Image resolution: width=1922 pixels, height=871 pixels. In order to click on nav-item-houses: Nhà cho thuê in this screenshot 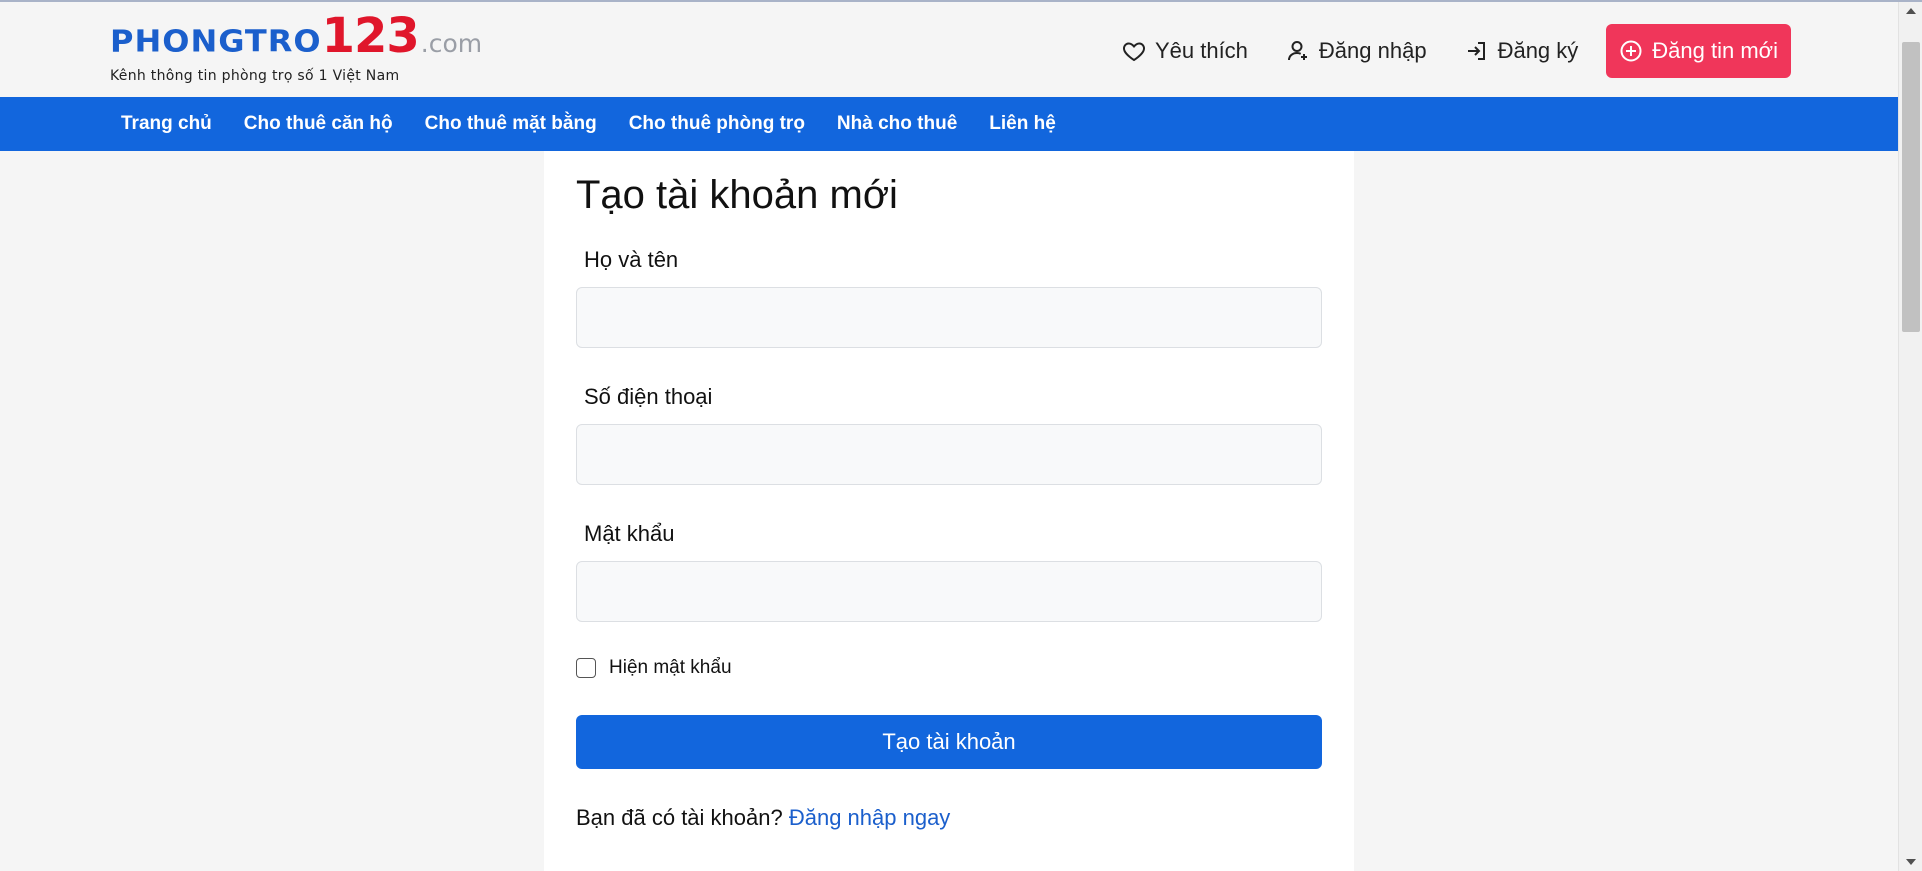, I will do `click(897, 124)`.